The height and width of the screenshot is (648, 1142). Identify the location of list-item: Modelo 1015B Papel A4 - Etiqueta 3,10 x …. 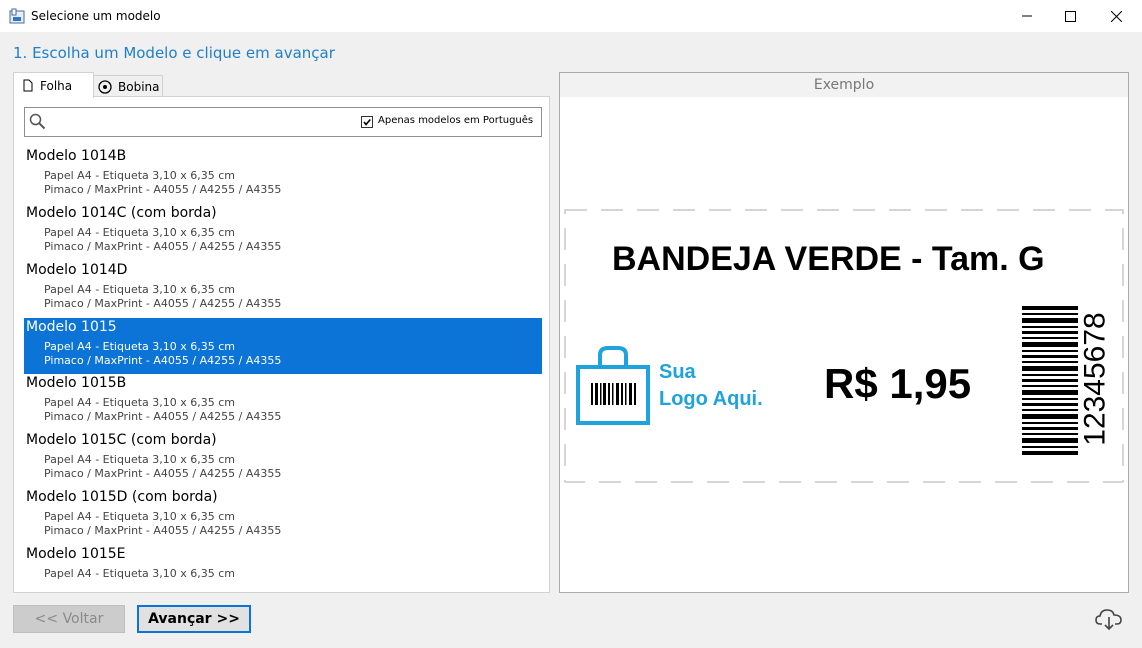
(283, 402).